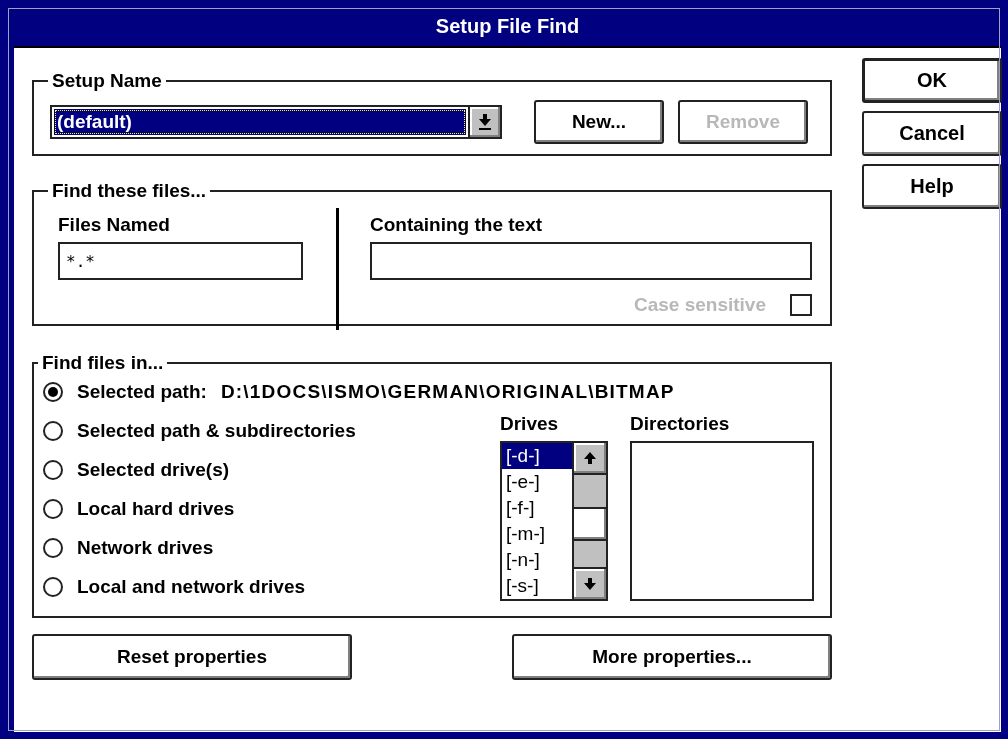  I want to click on setup-name-dropdown: (default), so click(276, 122).